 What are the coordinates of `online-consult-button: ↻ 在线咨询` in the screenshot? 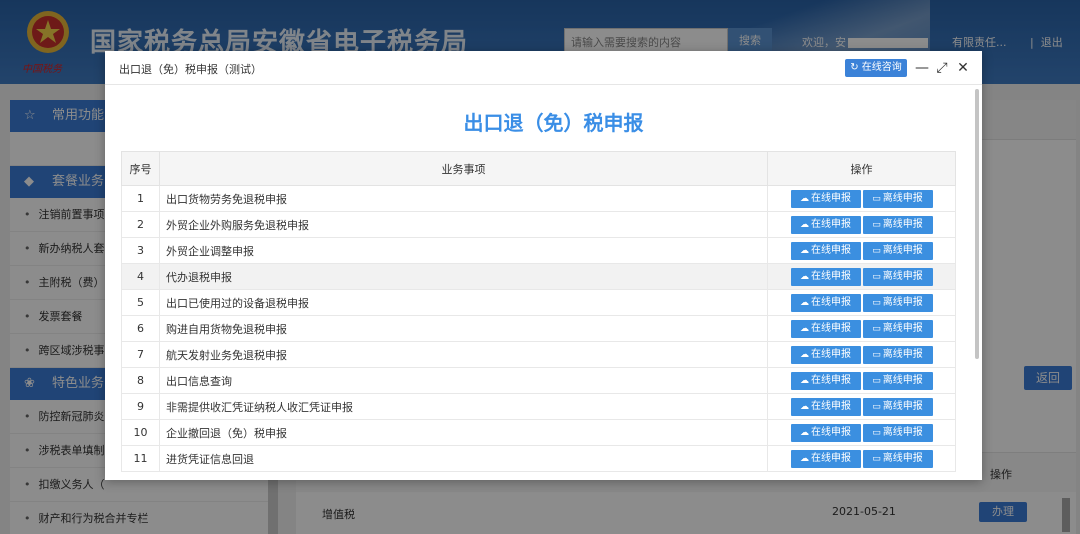 It's located at (876, 68).